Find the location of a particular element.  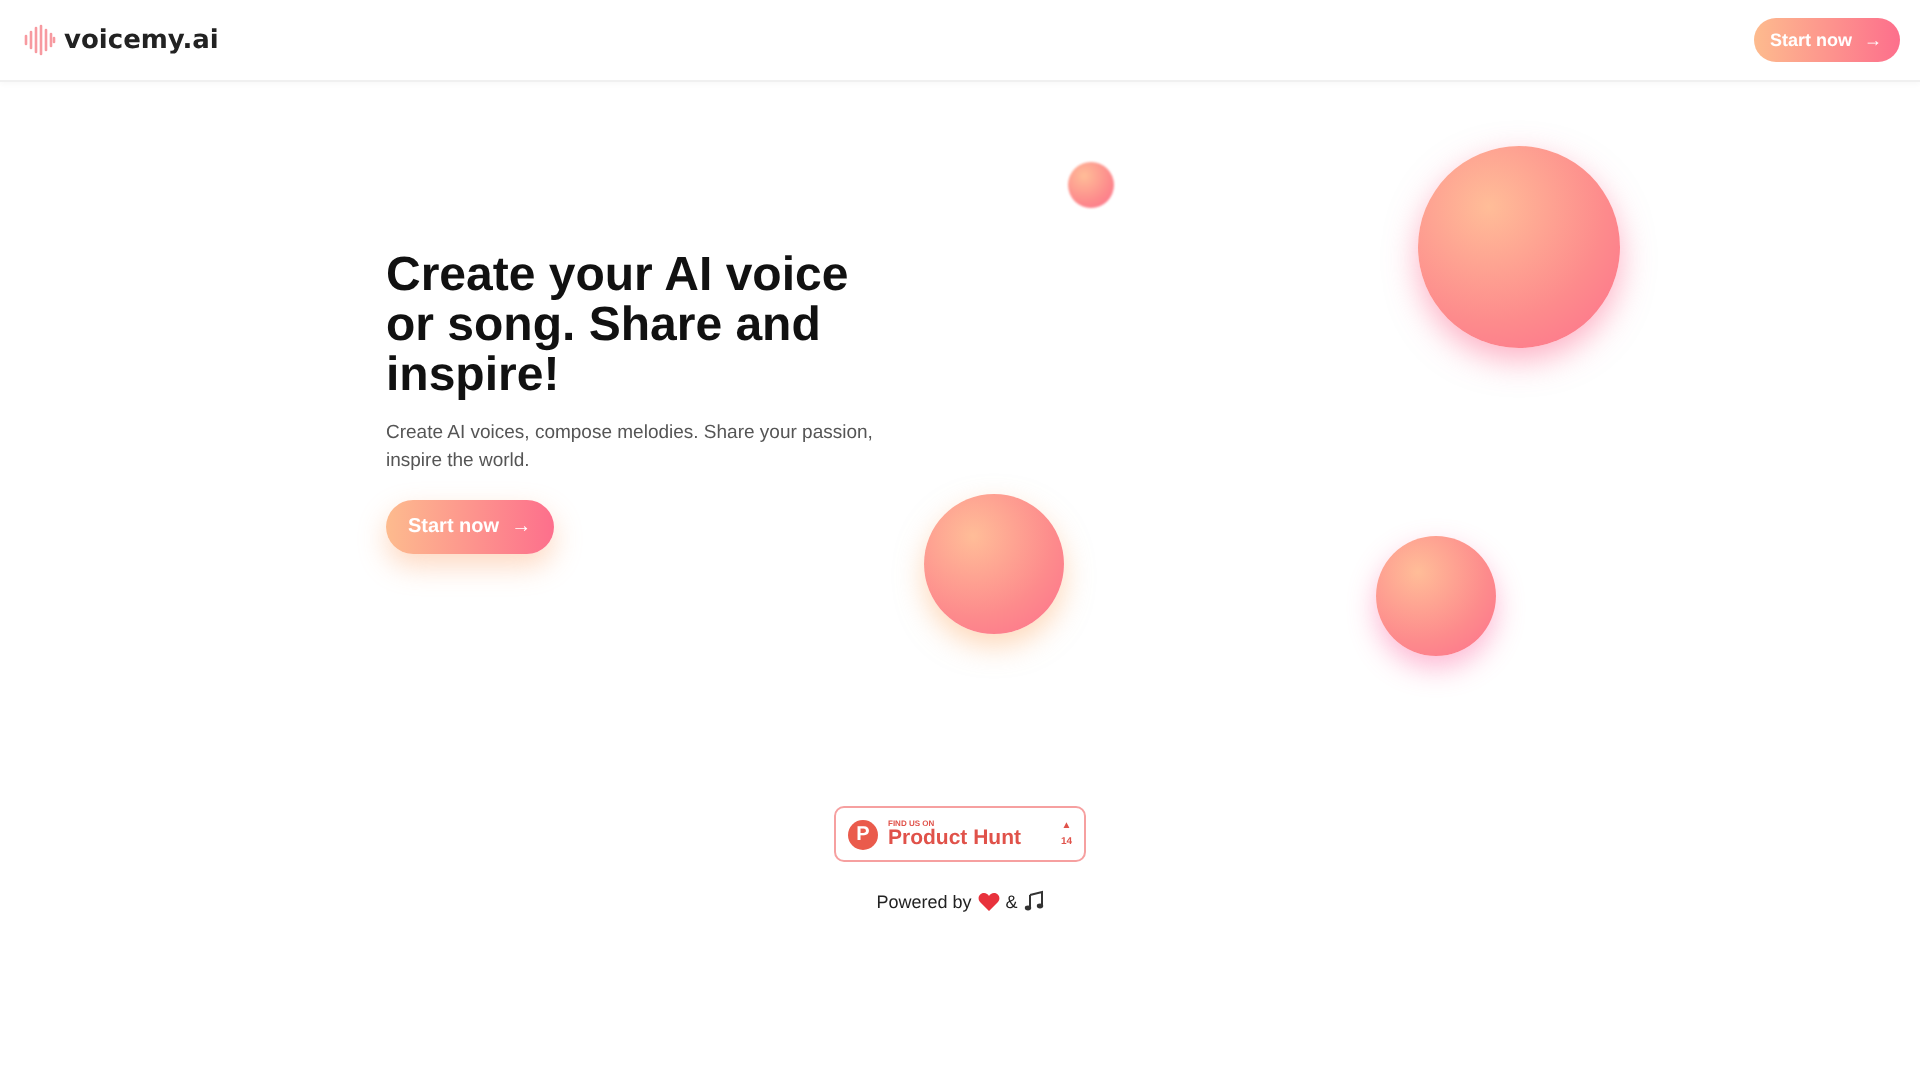

music-note-icon is located at coordinates (1033, 901).